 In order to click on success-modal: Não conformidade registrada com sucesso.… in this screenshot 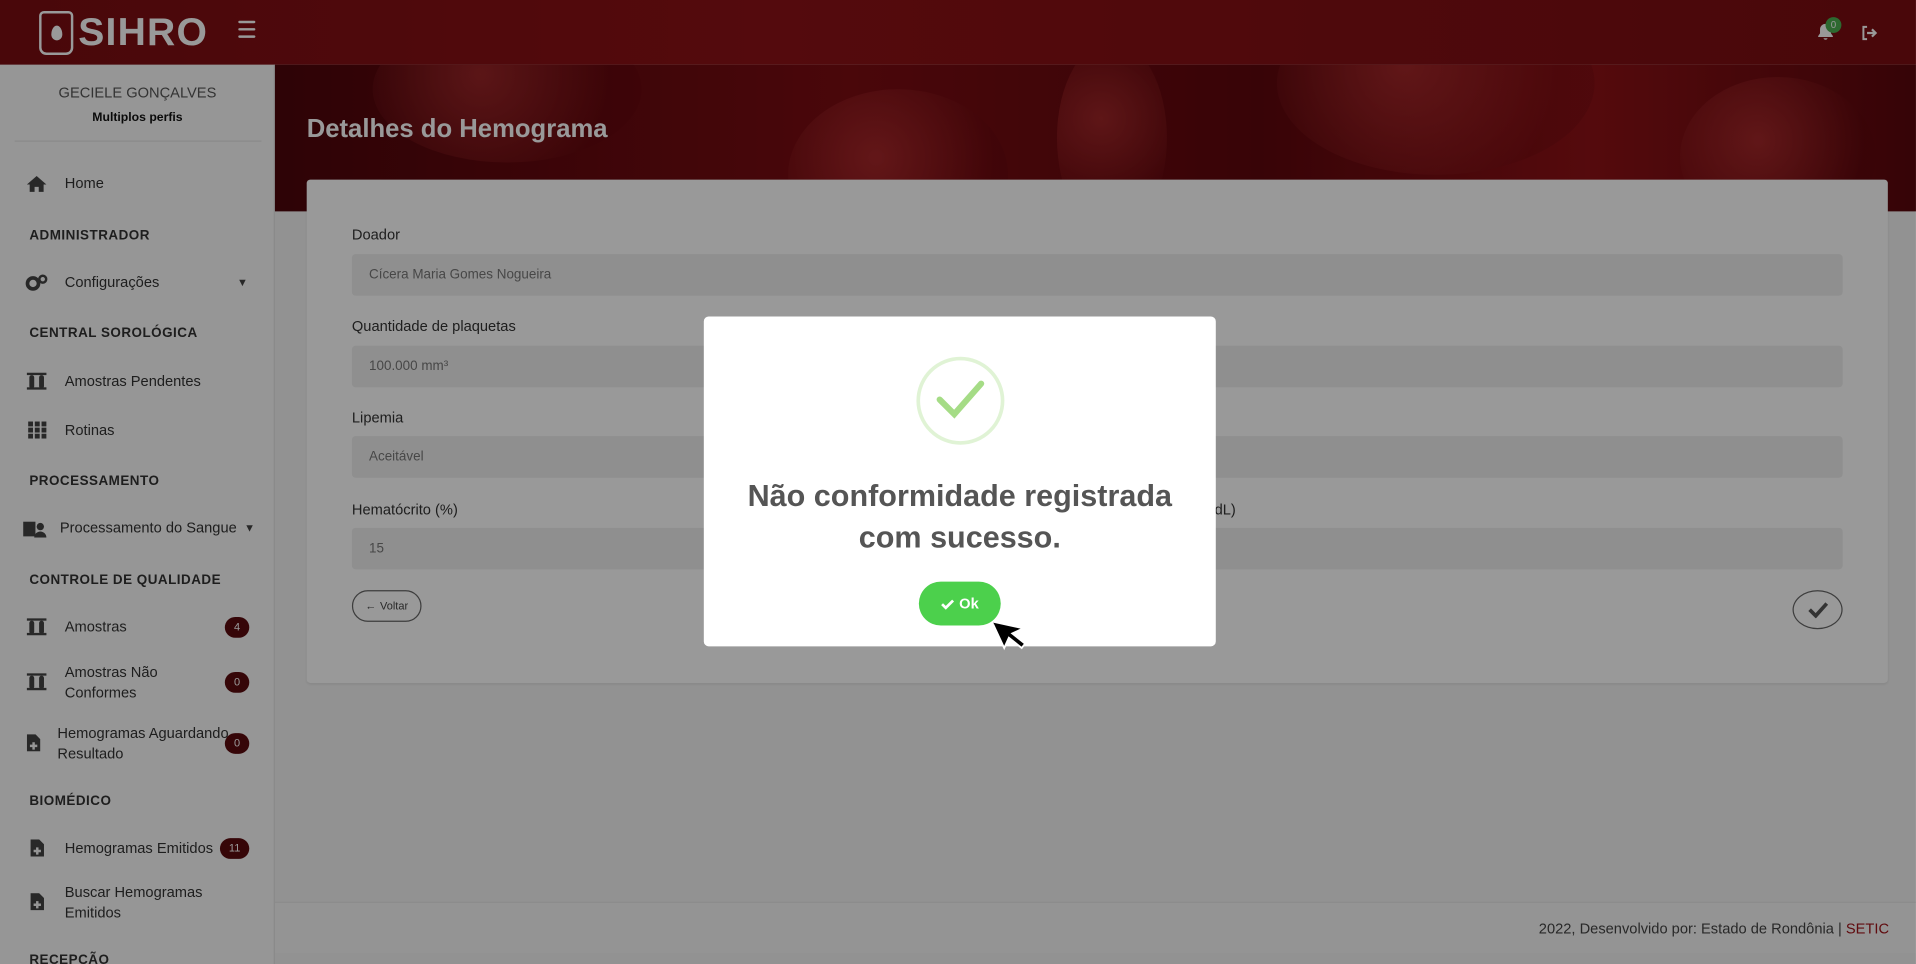, I will do `click(959, 481)`.